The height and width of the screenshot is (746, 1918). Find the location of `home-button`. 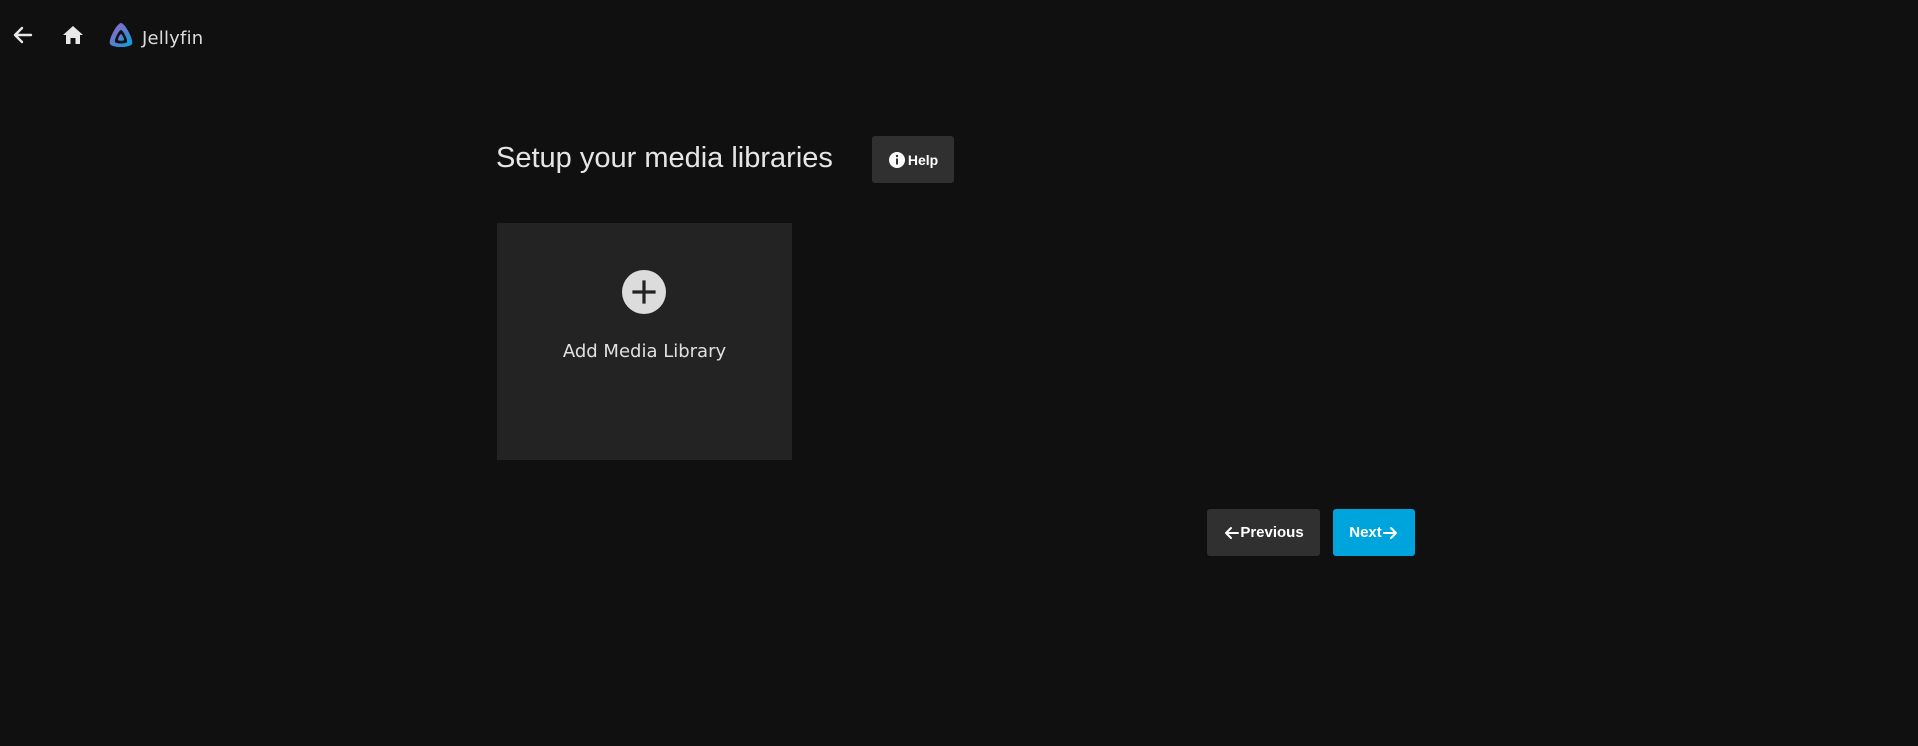

home-button is located at coordinates (73, 37).